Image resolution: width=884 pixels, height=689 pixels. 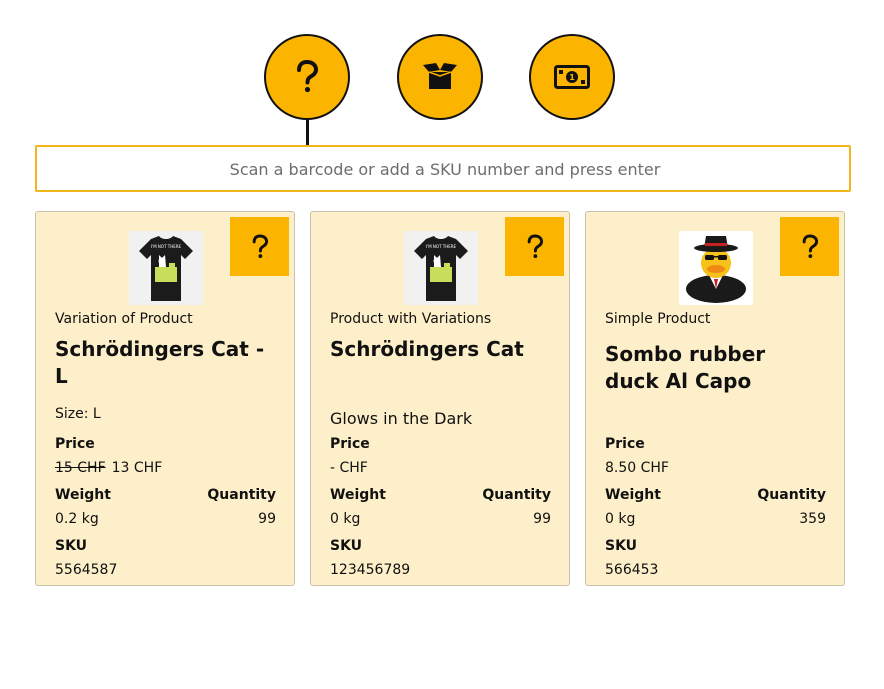 I want to click on open-box-icon, so click(x=440, y=76).